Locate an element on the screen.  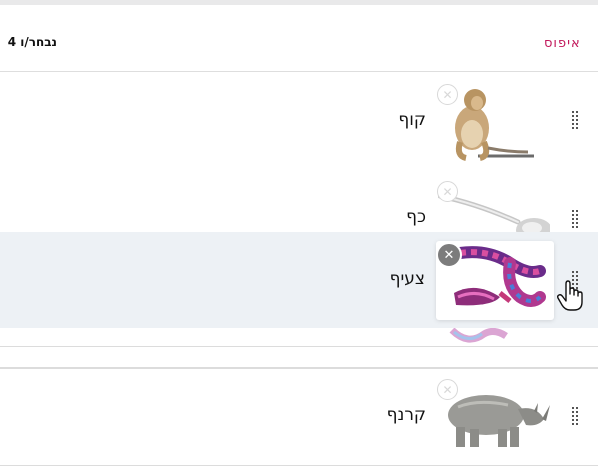
list-gap-spacer is located at coordinates (299, 357).